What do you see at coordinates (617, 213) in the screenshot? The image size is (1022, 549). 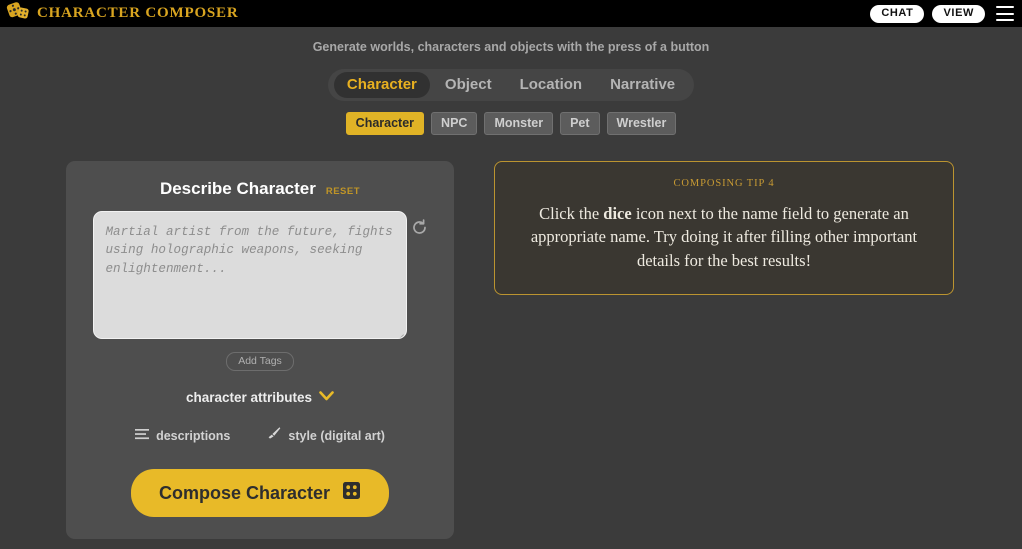 I see `tip-text-bold: dice` at bounding box center [617, 213].